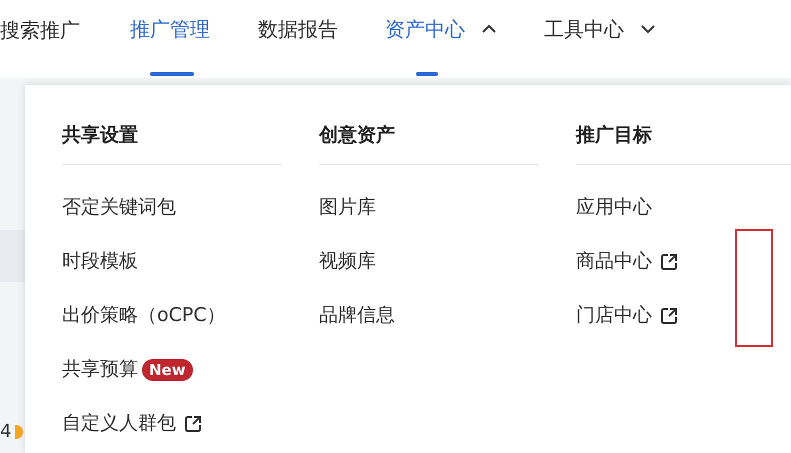 Image resolution: width=791 pixels, height=453 pixels. I want to click on column-heading: 共享设置, so click(172, 142).